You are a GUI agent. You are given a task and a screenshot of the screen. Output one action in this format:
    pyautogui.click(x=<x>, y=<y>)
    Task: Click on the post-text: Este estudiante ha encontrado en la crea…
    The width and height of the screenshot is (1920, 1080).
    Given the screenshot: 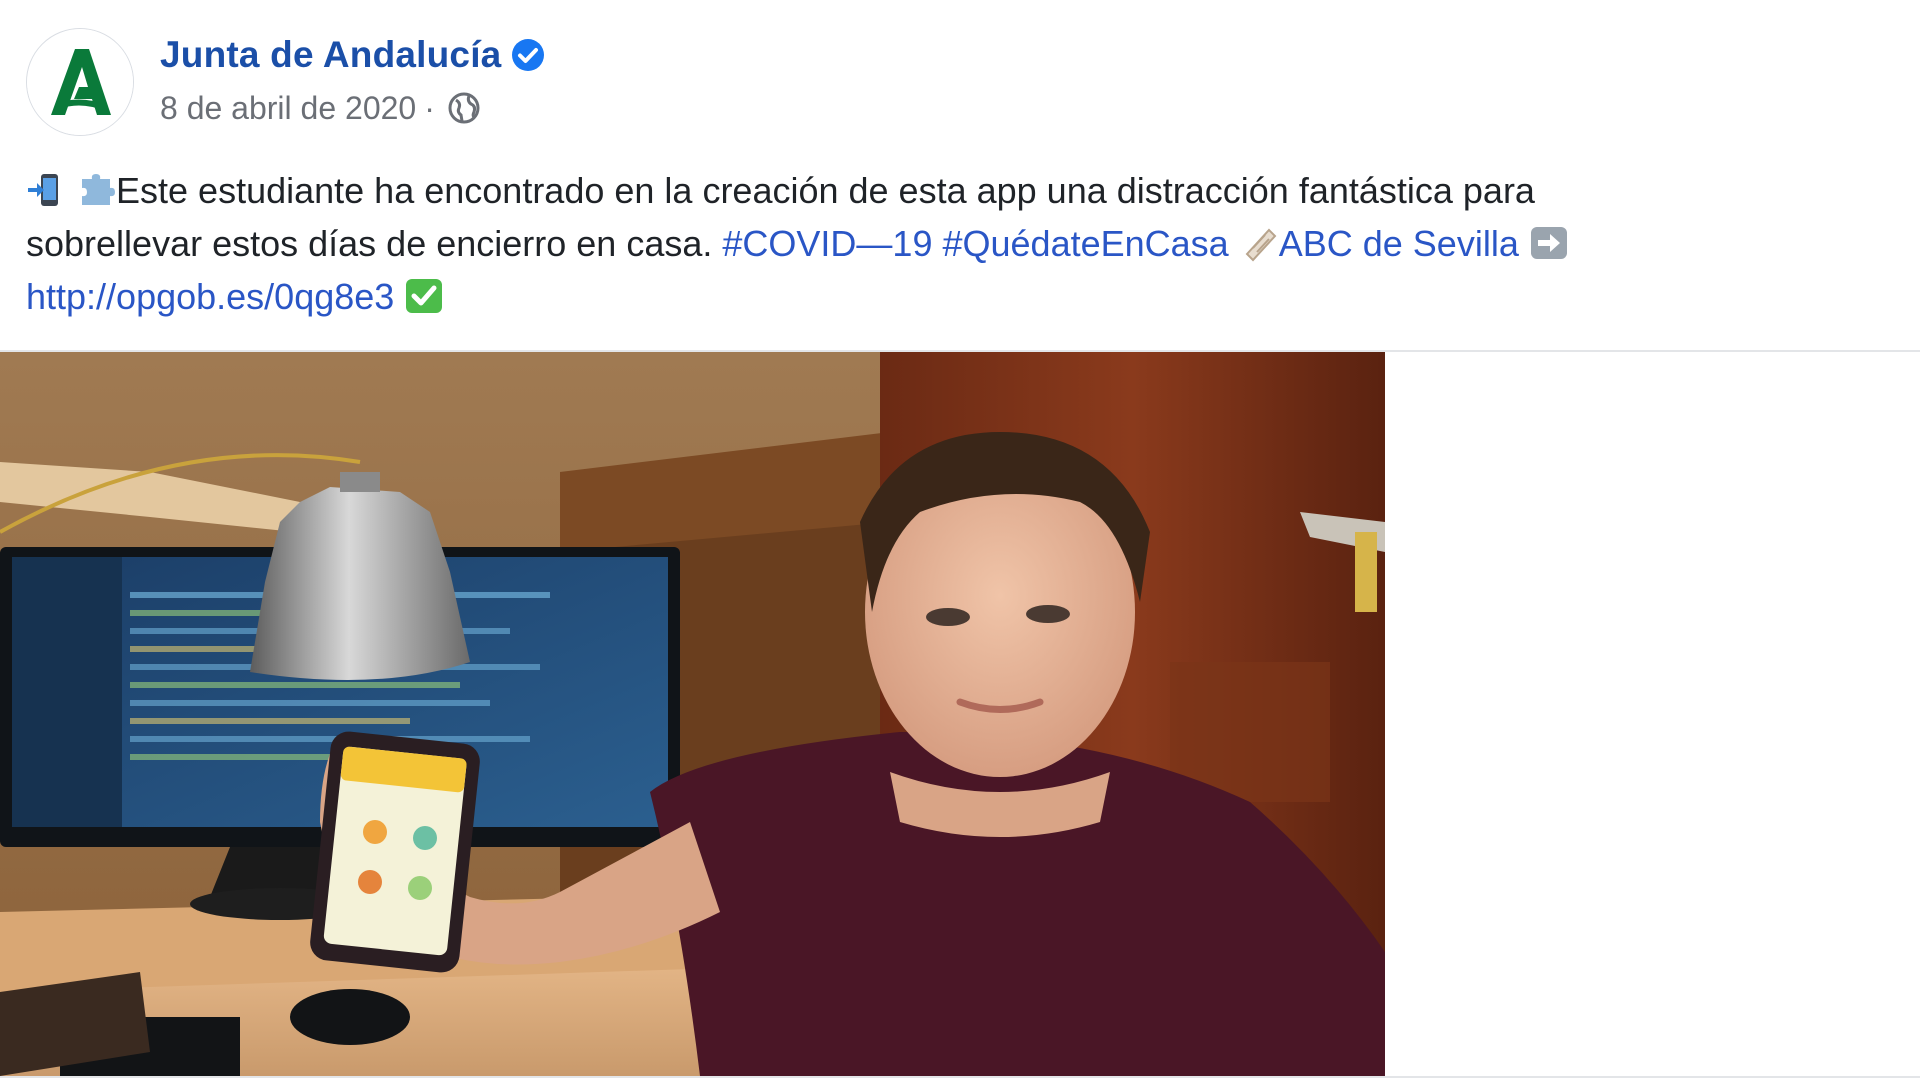 What is the action you would take?
    pyautogui.click(x=956, y=243)
    